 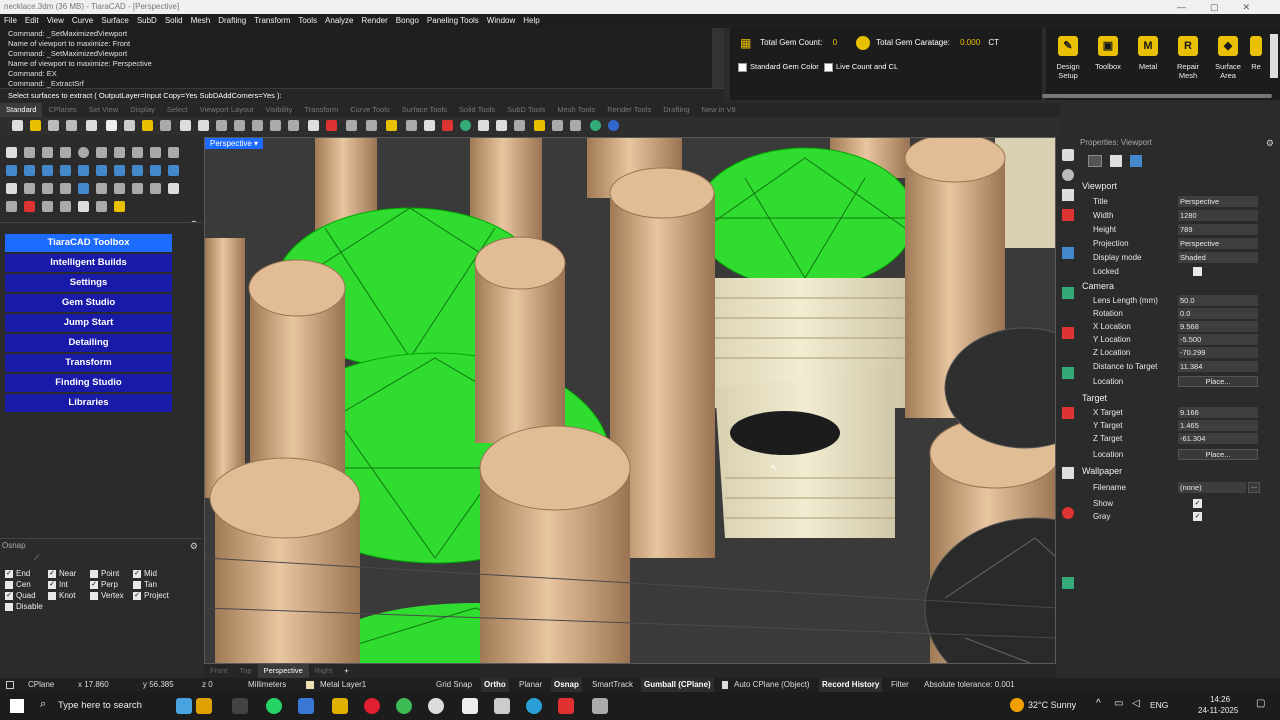 What do you see at coordinates (1068, 373) in the screenshot?
I see `render-strip-icon` at bounding box center [1068, 373].